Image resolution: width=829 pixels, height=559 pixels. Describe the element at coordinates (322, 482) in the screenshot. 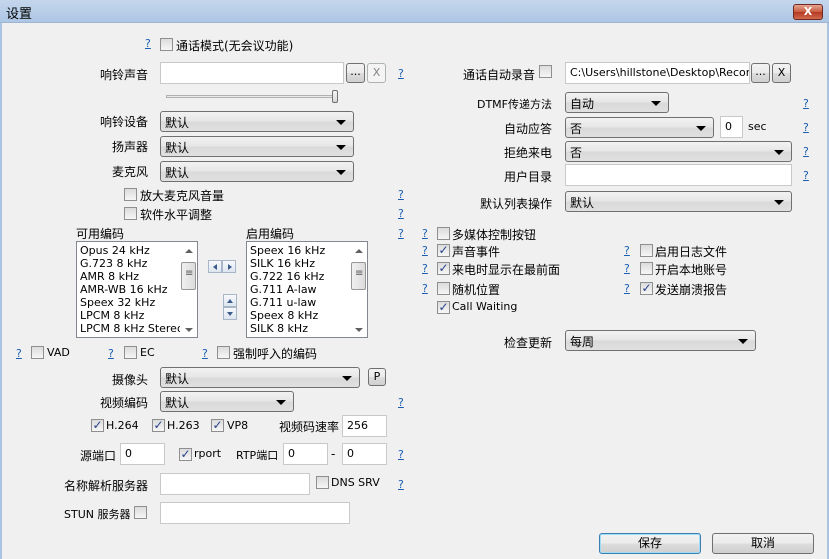

I see `dns-srv-checkbox` at that location.